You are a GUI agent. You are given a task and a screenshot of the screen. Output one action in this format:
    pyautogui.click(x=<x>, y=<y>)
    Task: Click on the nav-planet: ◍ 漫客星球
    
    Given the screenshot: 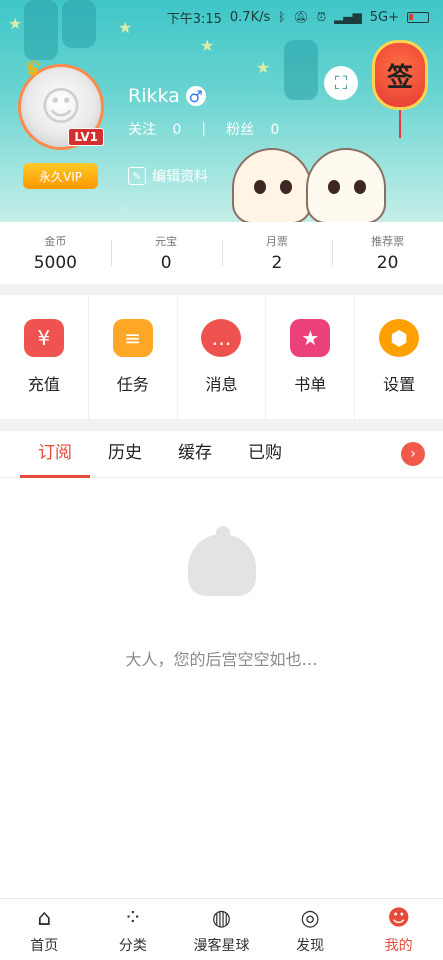 What is the action you would take?
    pyautogui.click(x=221, y=929)
    